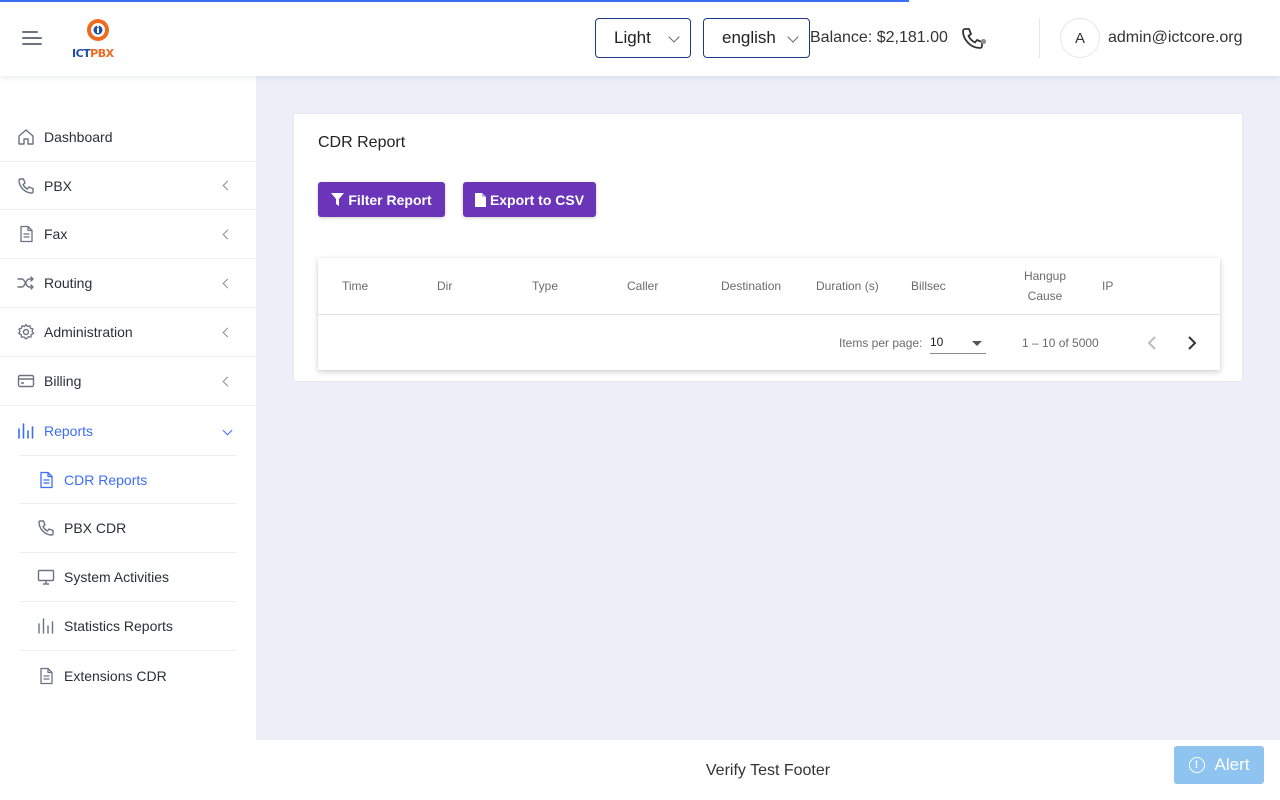 The image size is (1280, 800). What do you see at coordinates (1039, 38) in the screenshot?
I see `header-divider` at bounding box center [1039, 38].